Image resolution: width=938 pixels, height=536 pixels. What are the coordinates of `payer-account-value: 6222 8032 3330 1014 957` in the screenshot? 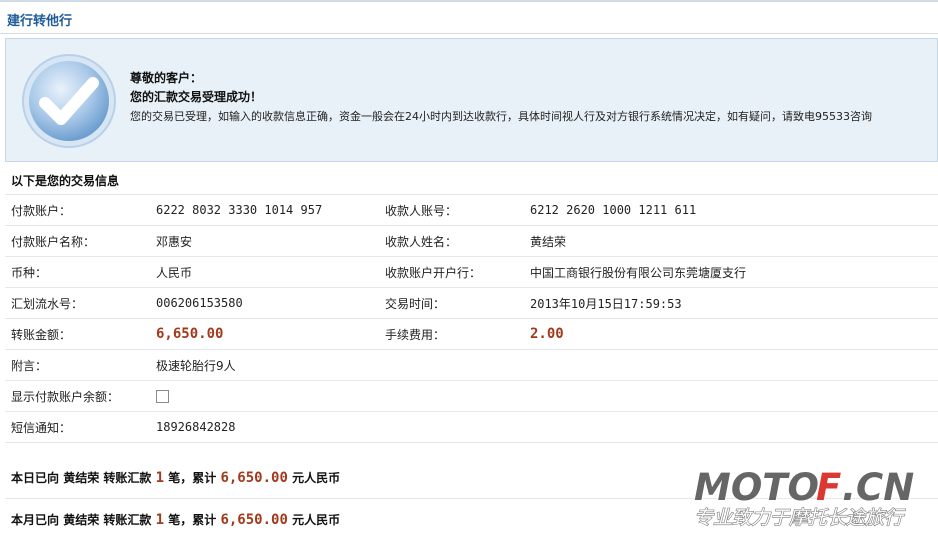 It's located at (264, 210).